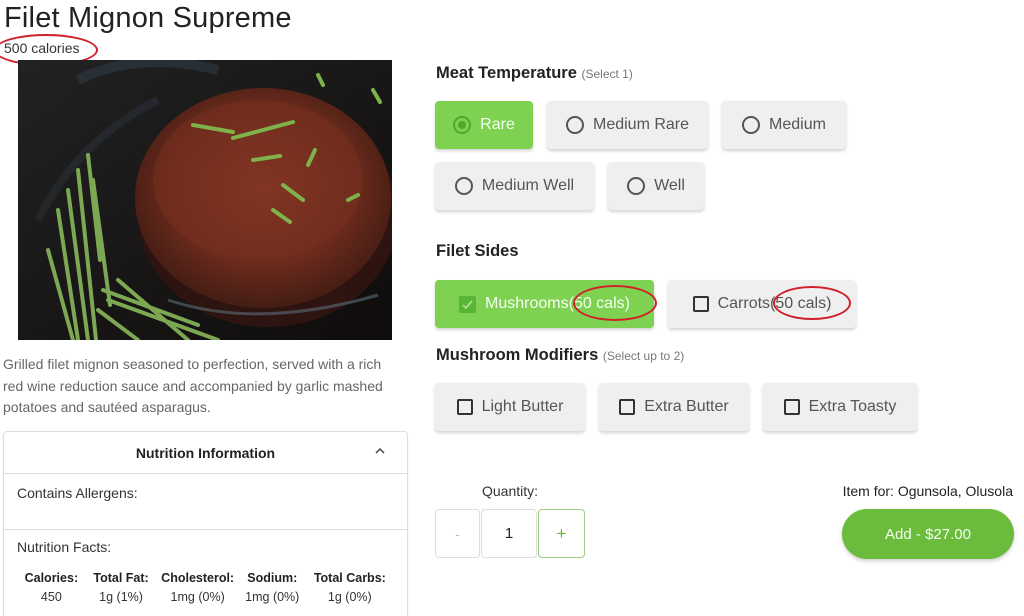 This screenshot has width=1024, height=616. What do you see at coordinates (462, 125) in the screenshot?
I see `radio-selected-icon` at bounding box center [462, 125].